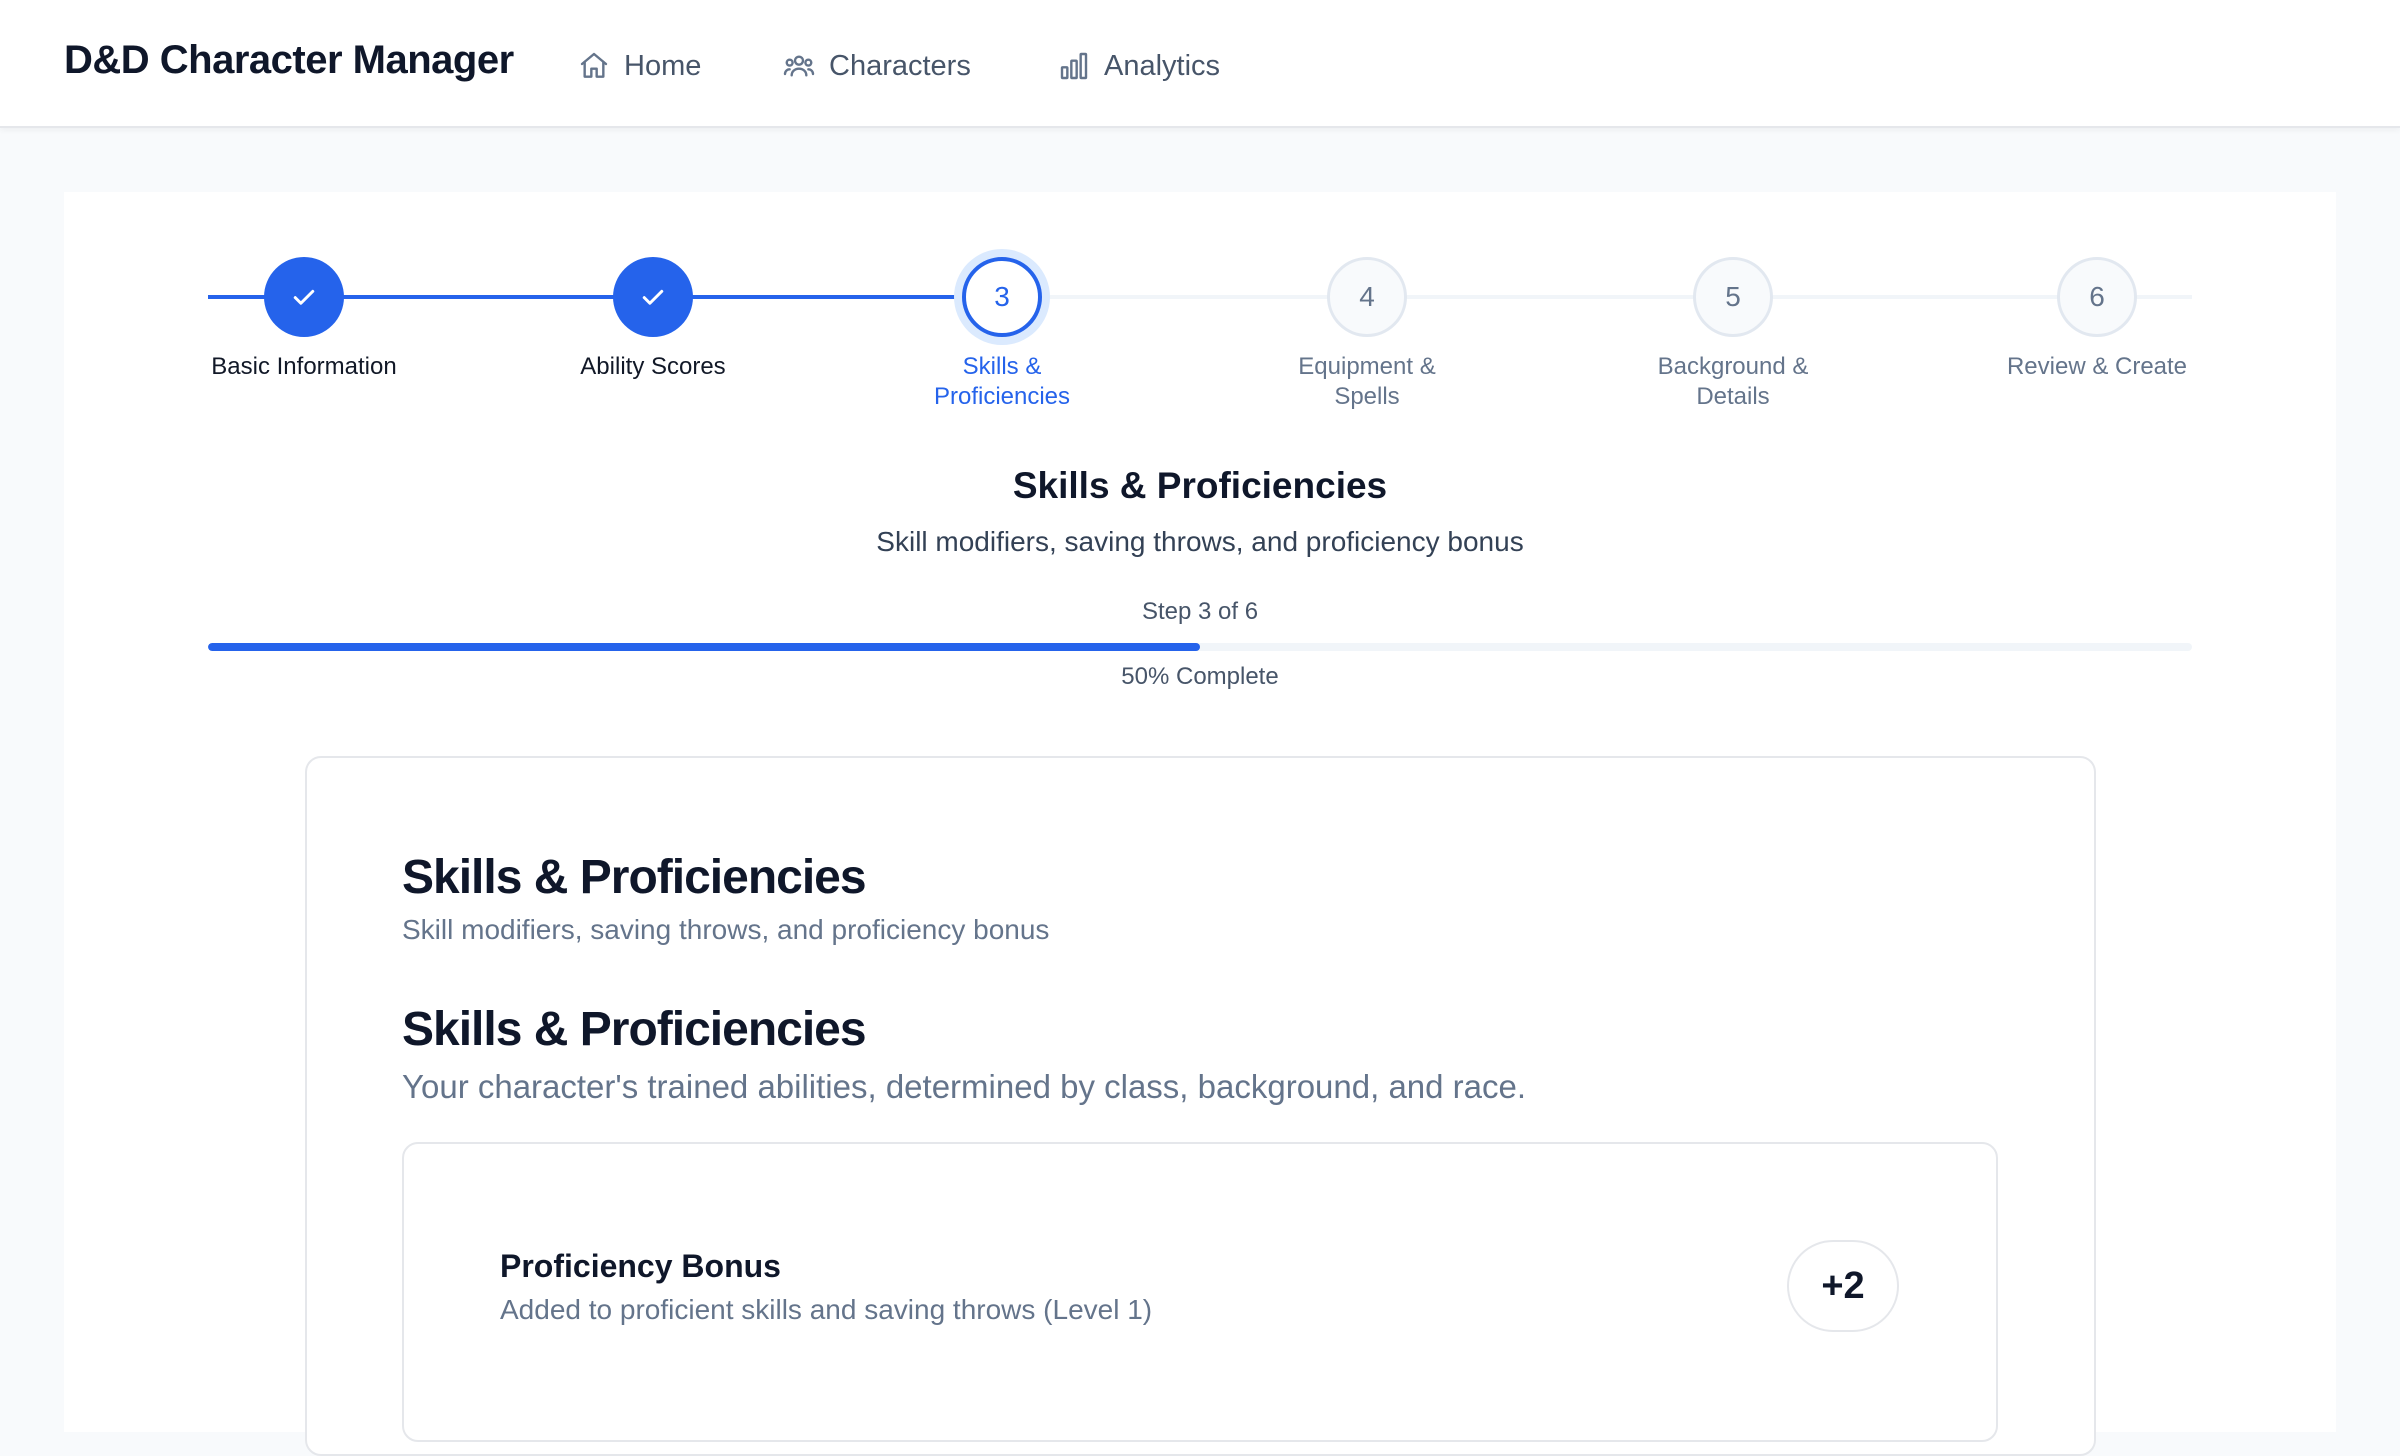 Image resolution: width=2400 pixels, height=1456 pixels. I want to click on app-title: D&D Character Manager, so click(289, 60).